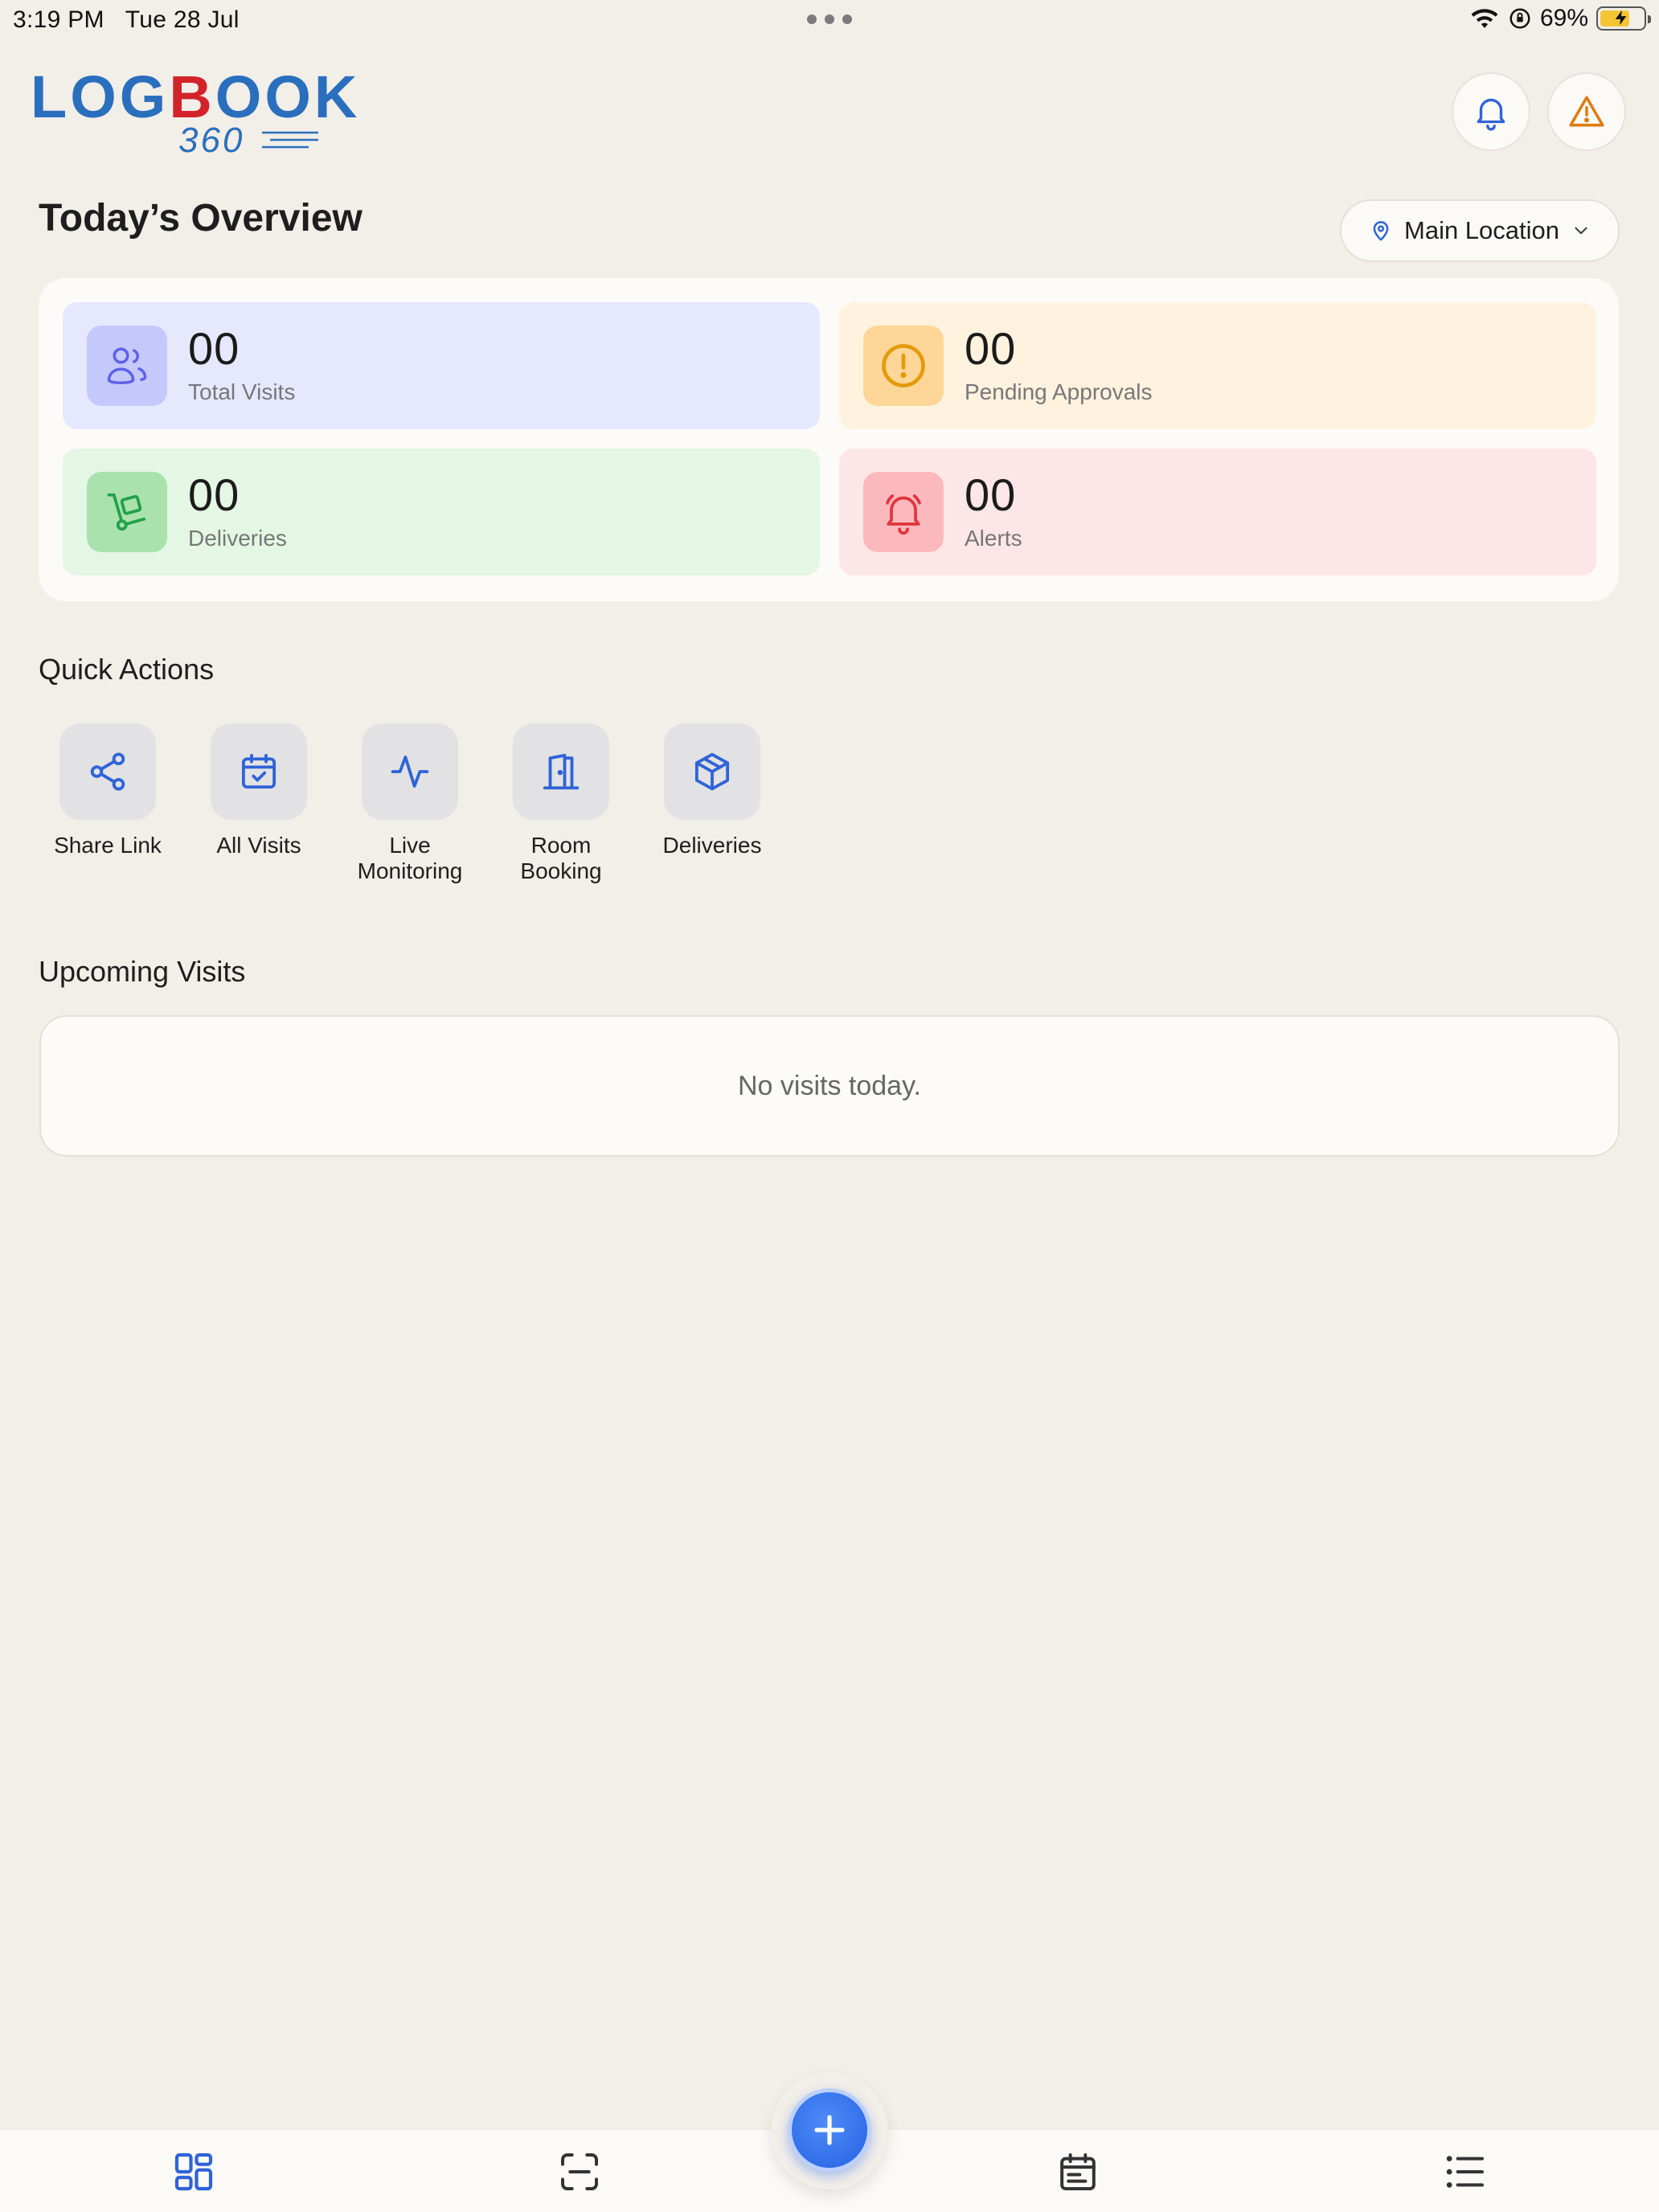 The width and height of the screenshot is (1659, 2212). What do you see at coordinates (127, 512) in the screenshot?
I see `hand-truck-icon` at bounding box center [127, 512].